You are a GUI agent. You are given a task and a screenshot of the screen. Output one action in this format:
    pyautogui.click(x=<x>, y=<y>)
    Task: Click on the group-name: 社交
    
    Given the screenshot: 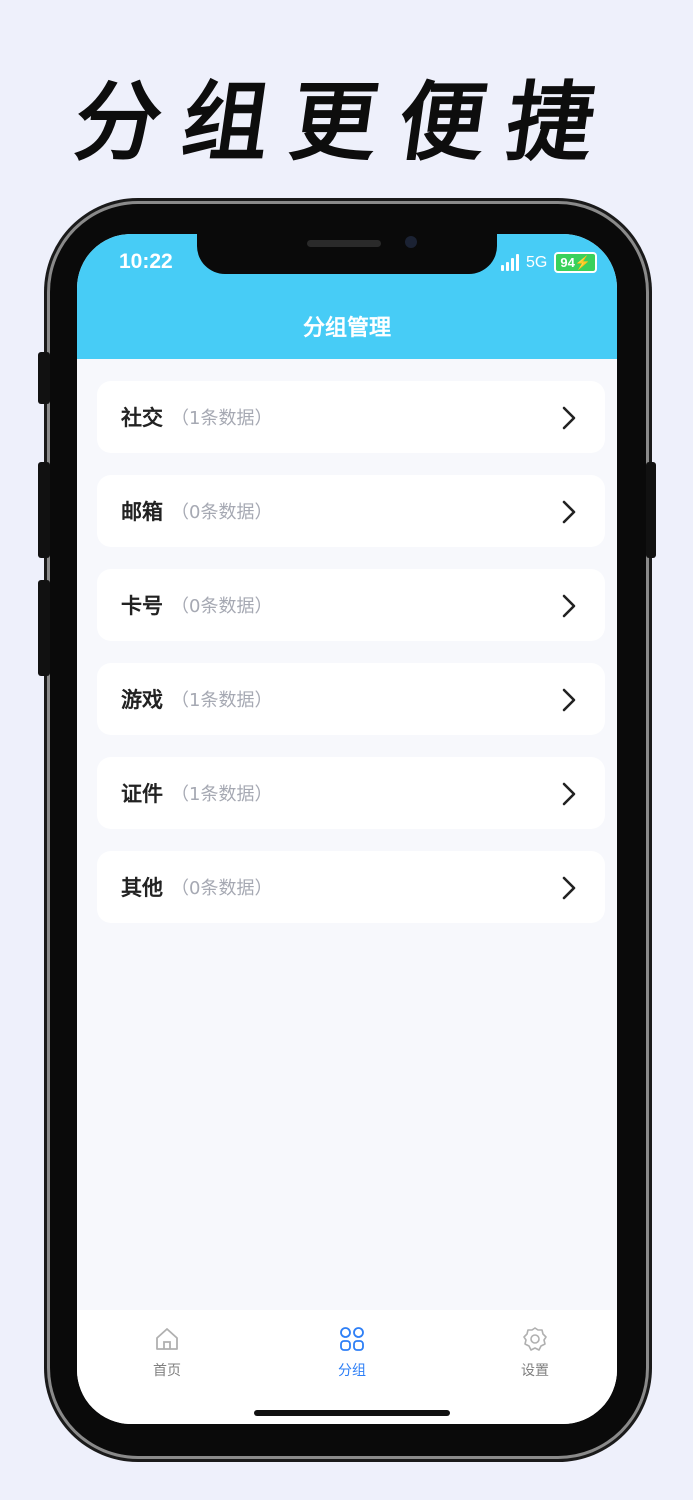 What is the action you would take?
    pyautogui.click(x=142, y=418)
    